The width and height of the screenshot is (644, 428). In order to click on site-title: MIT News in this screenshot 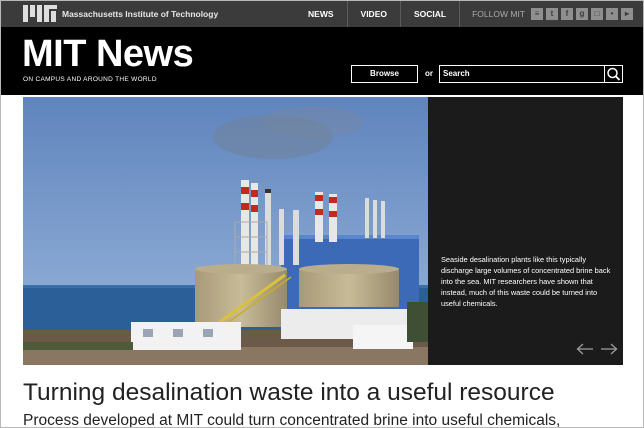, I will do `click(108, 54)`.